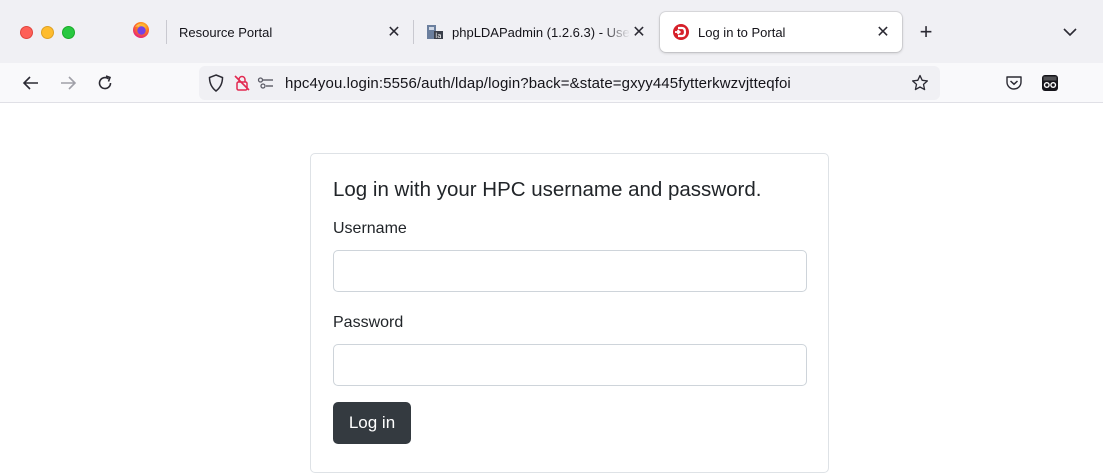  Describe the element at coordinates (368, 322) in the screenshot. I see `password-label: Password` at that location.